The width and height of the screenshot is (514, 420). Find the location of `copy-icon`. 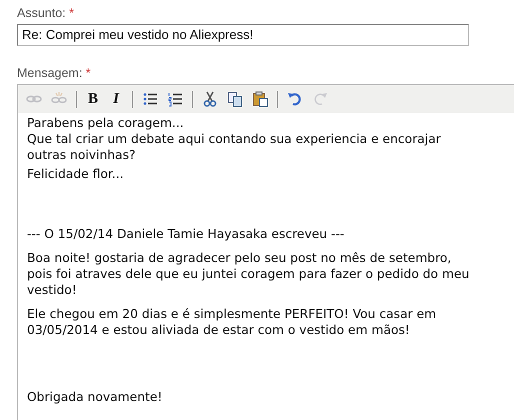

copy-icon is located at coordinates (235, 99).